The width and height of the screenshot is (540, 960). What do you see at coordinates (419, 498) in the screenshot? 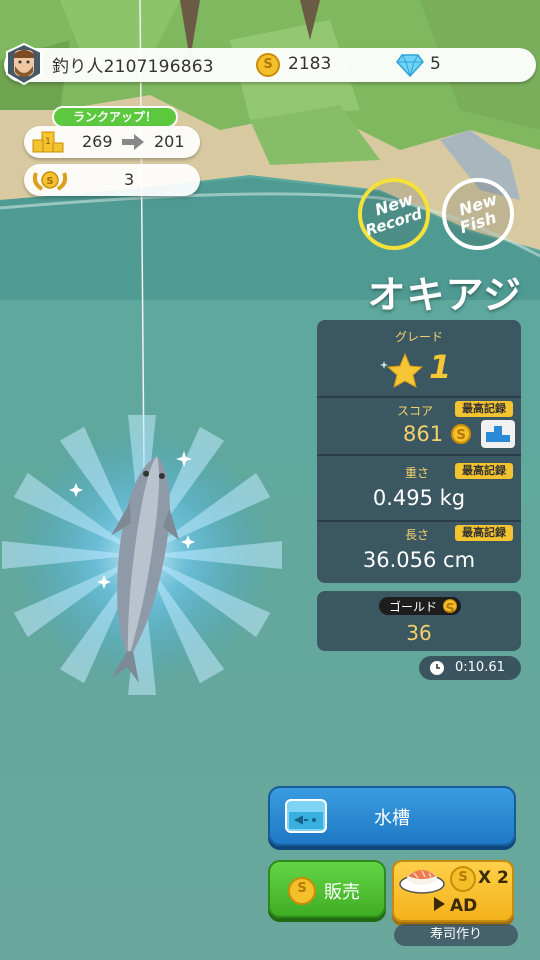
I see `weight-value: 0.495 kg` at bounding box center [419, 498].